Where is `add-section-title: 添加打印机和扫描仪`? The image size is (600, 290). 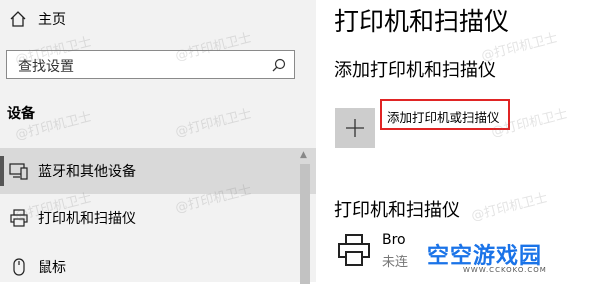 add-section-title: 添加打印机和扫描仪 is located at coordinates (415, 70).